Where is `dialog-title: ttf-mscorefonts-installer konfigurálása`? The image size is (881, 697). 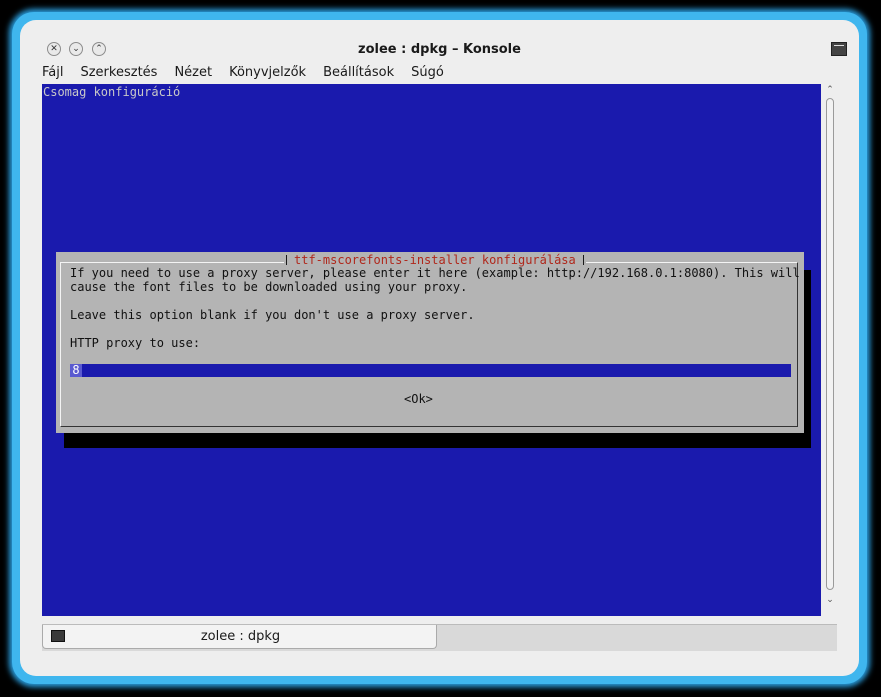 dialog-title: ttf-mscorefonts-installer konfigurálása is located at coordinates (435, 260).